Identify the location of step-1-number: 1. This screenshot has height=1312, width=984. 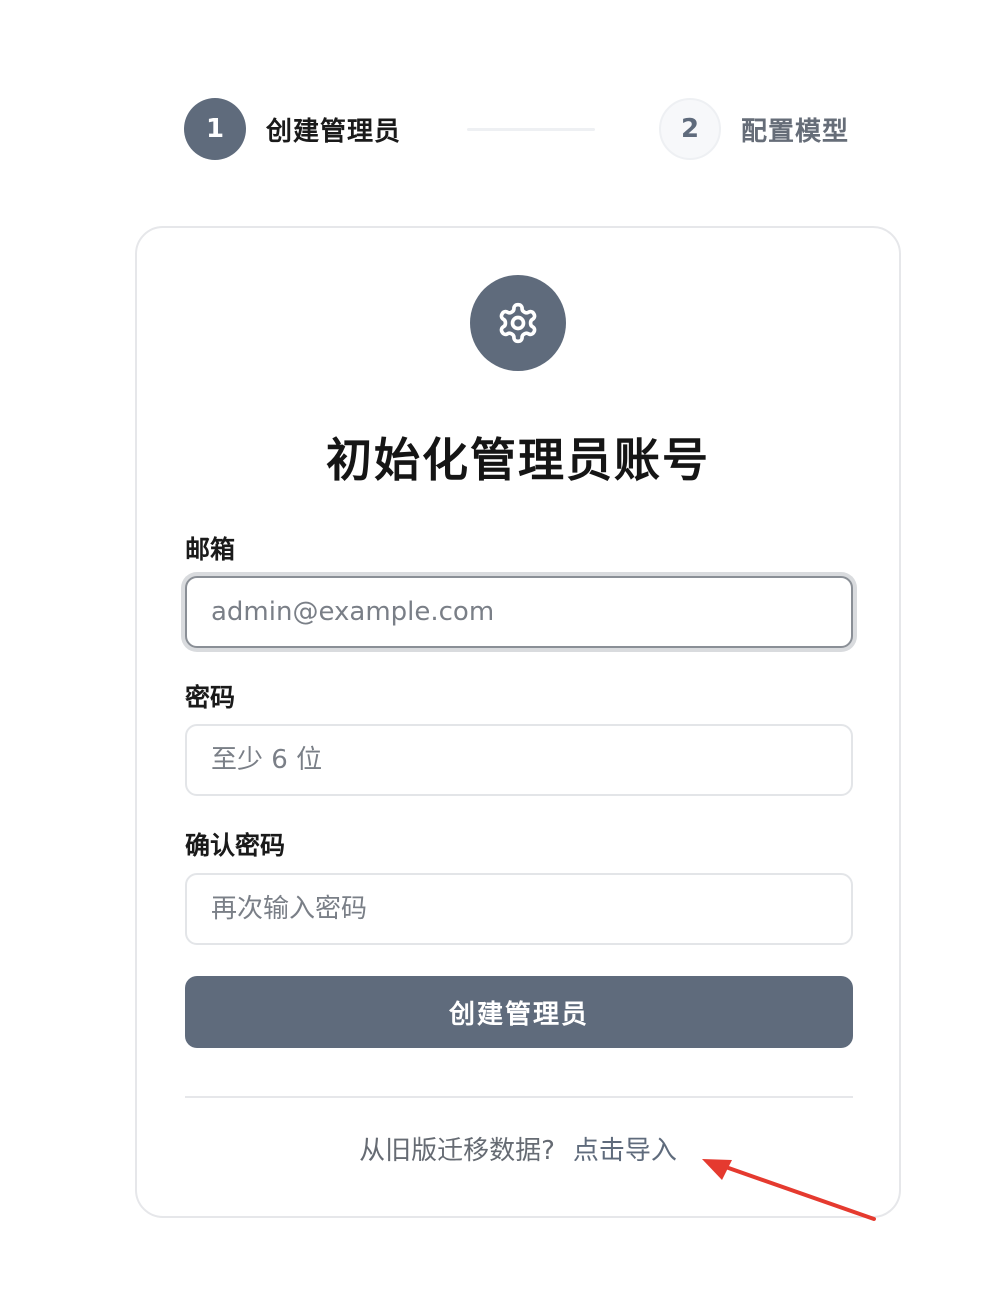
(215, 129).